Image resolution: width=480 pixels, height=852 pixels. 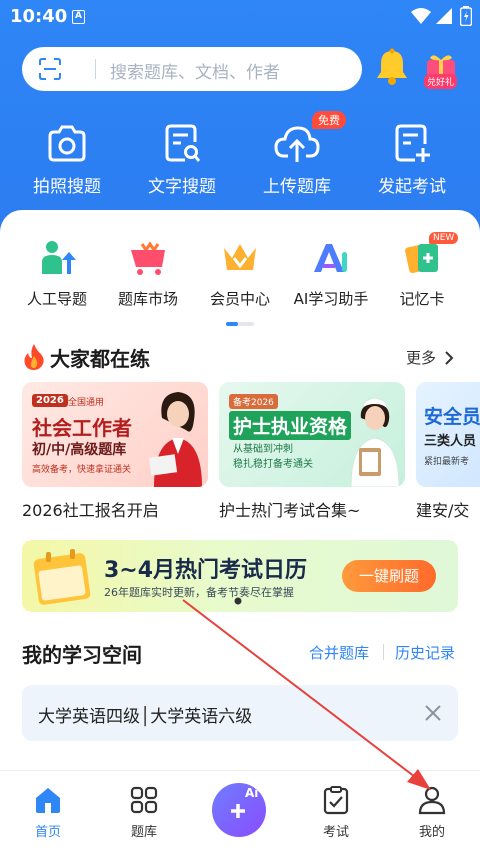 What do you see at coordinates (90, 509) in the screenshot?
I see `banner-caption: 2026社工报名开启` at bounding box center [90, 509].